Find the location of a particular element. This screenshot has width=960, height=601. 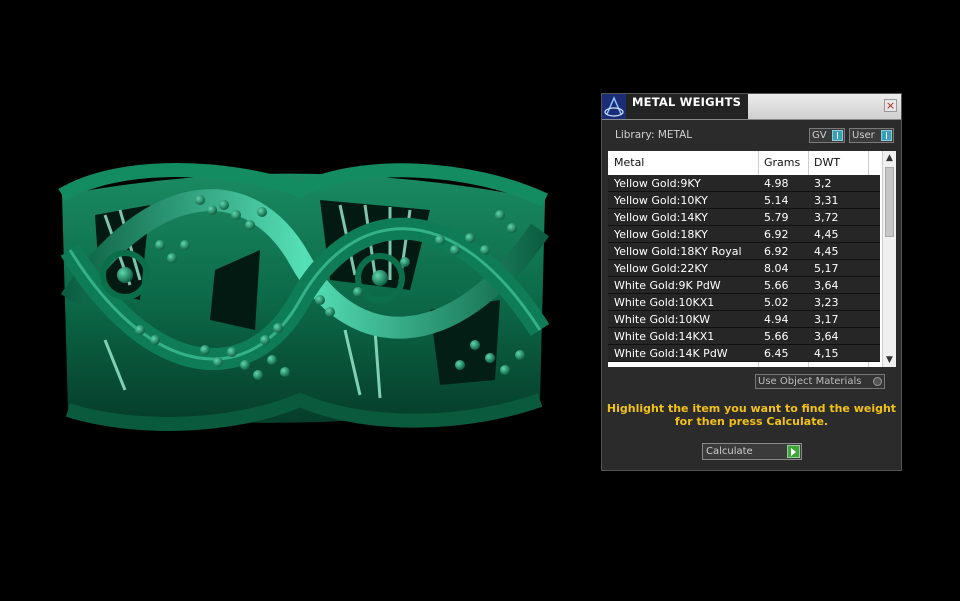

dwt-cell: 3,31 is located at coordinates (826, 200).